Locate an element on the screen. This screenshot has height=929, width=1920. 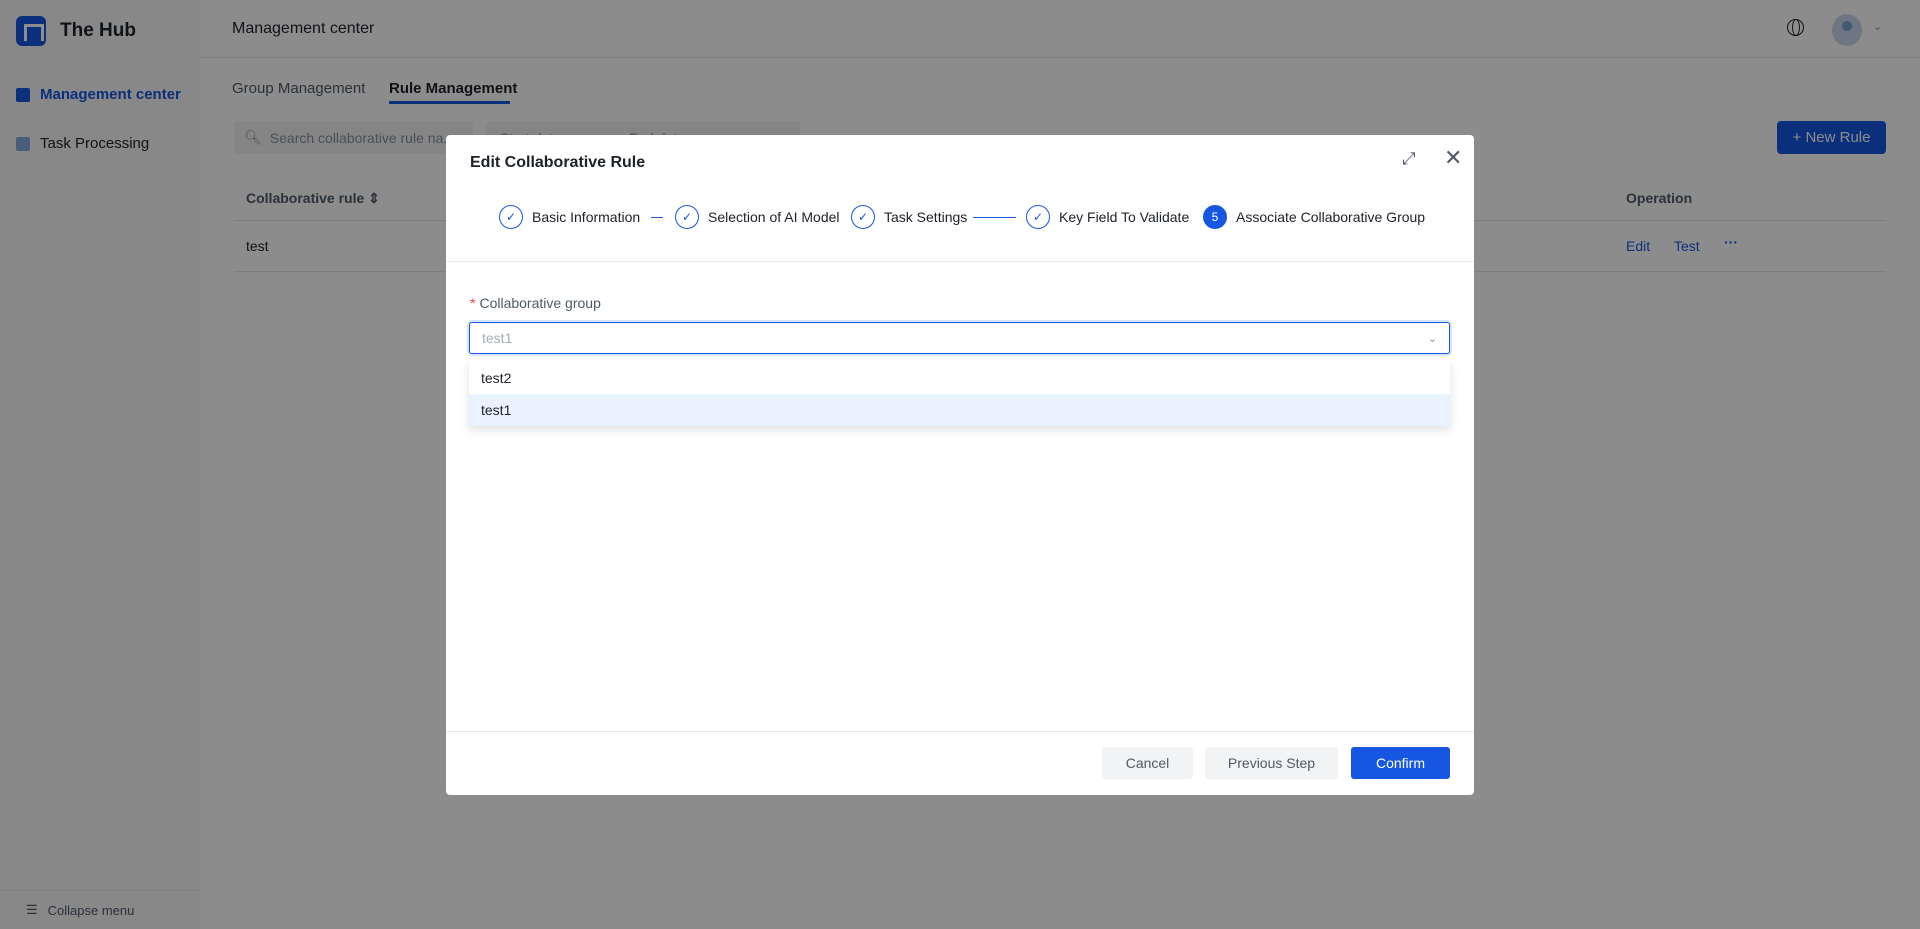
chevron-down-icon: ⌄ is located at coordinates (1432, 338).